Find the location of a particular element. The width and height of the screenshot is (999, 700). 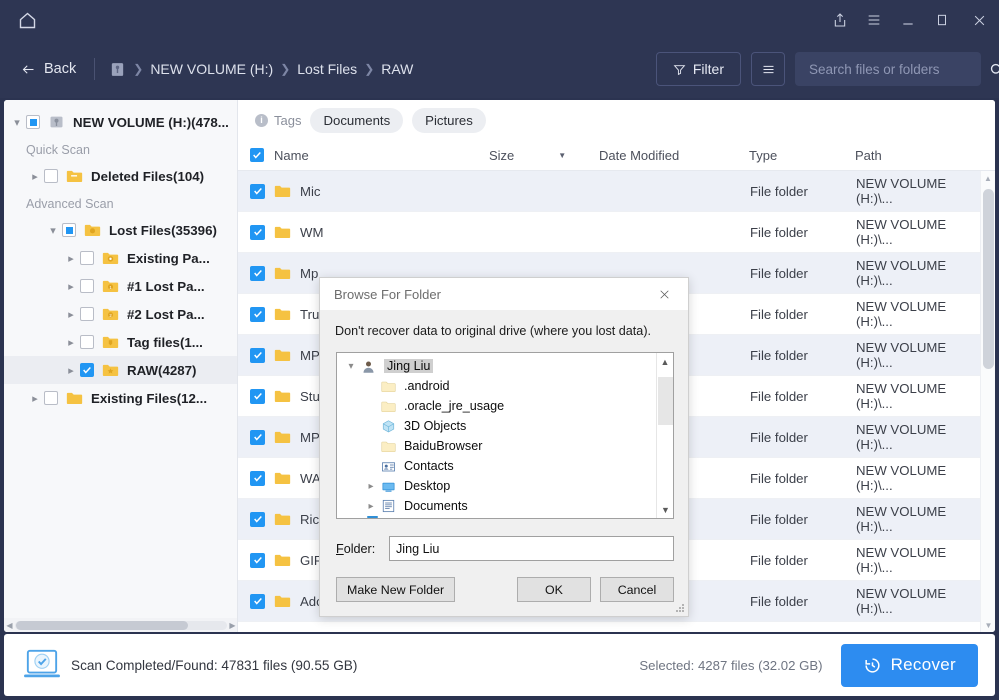

tree-item-lost-files: ▾ Lost Files(35396) is located at coordinates (120, 230).